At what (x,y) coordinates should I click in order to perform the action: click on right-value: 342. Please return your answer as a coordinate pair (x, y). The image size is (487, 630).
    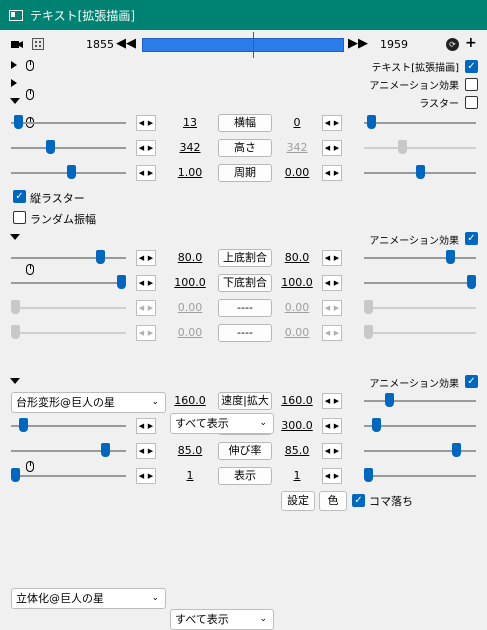
    Looking at the image, I should click on (297, 147).